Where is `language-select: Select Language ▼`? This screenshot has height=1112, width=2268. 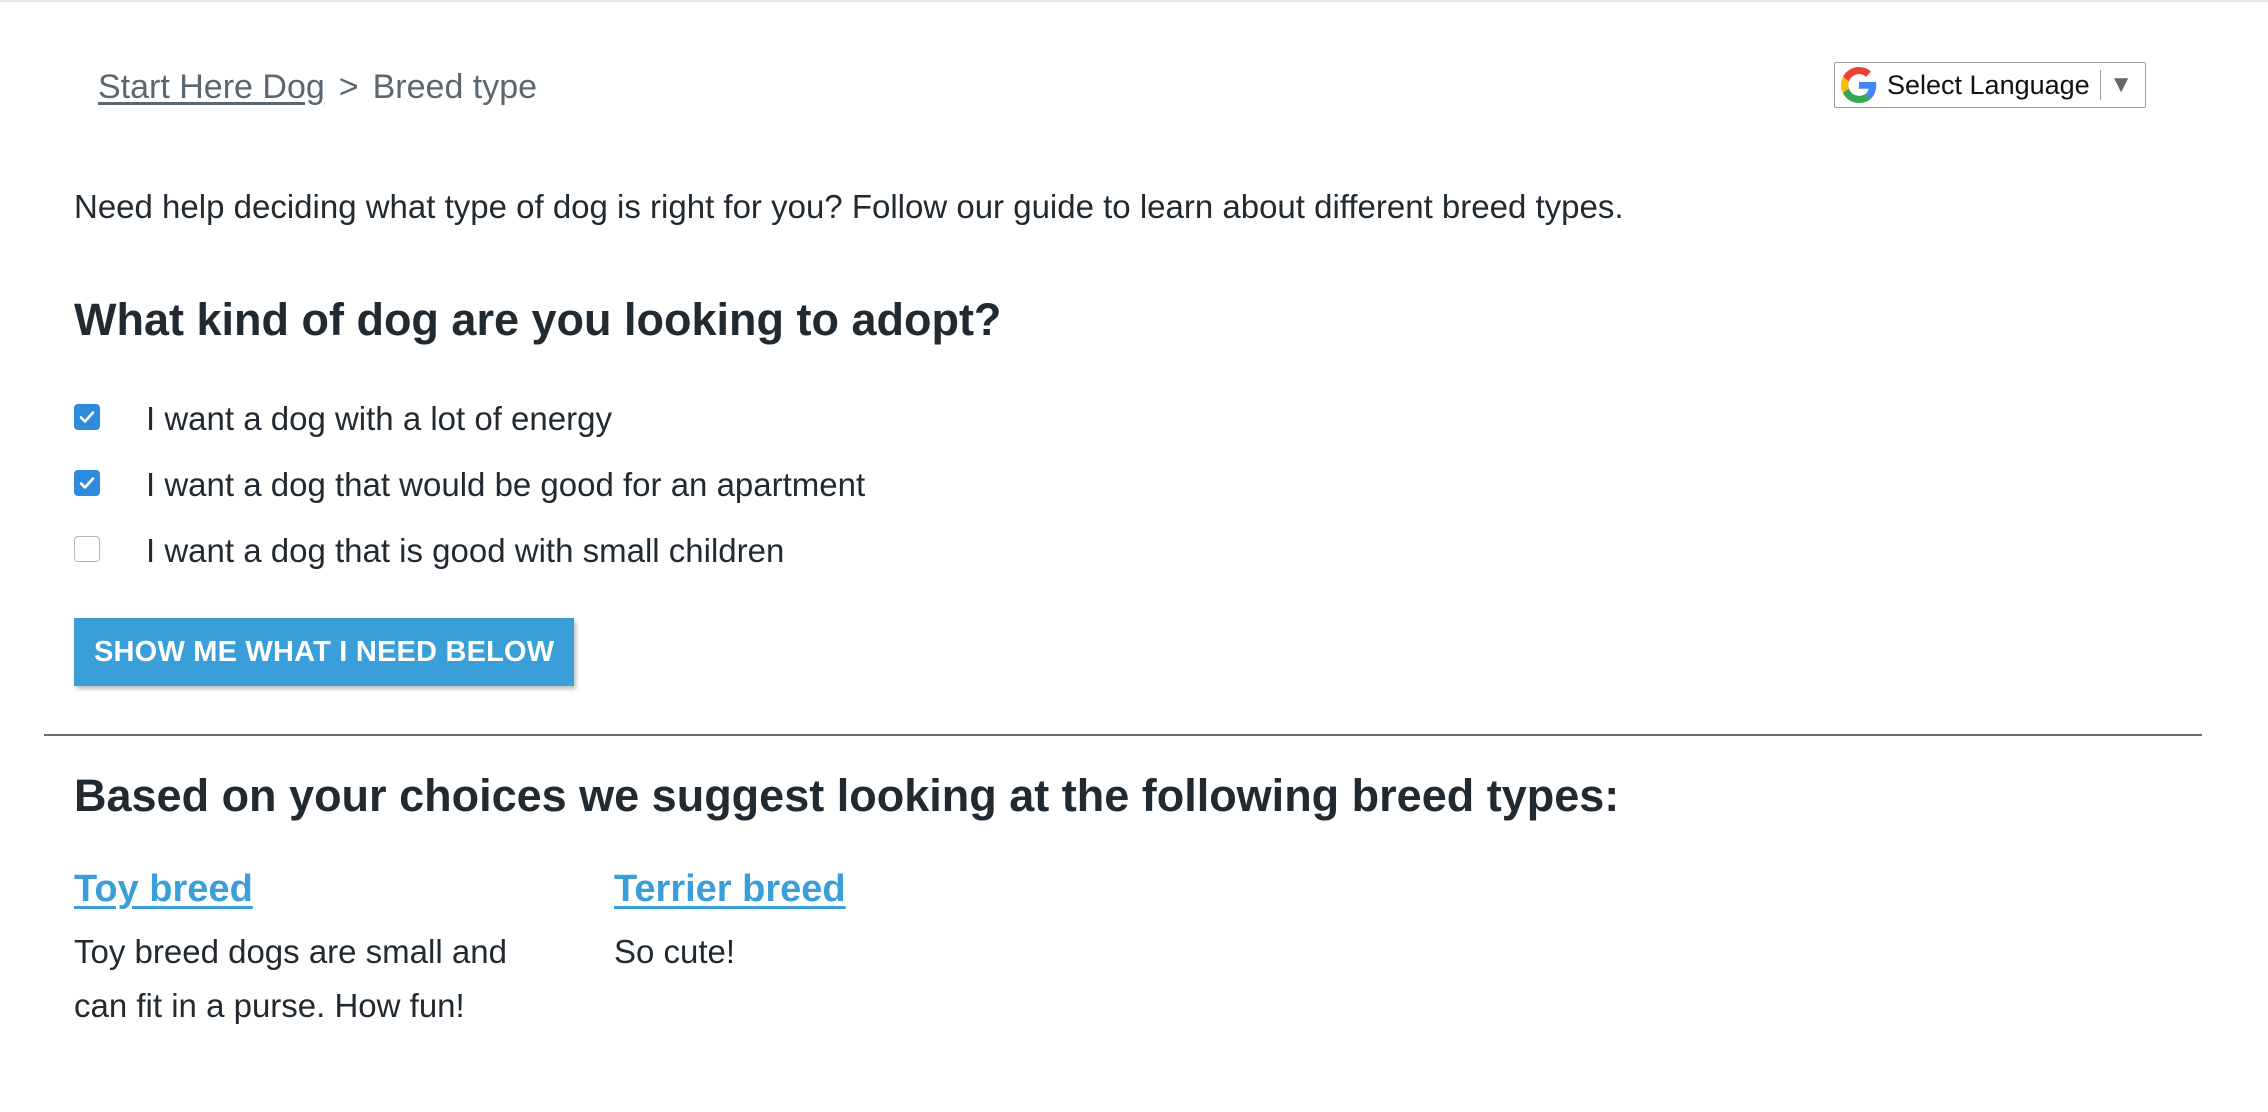 language-select: Select Language ▼ is located at coordinates (1990, 85).